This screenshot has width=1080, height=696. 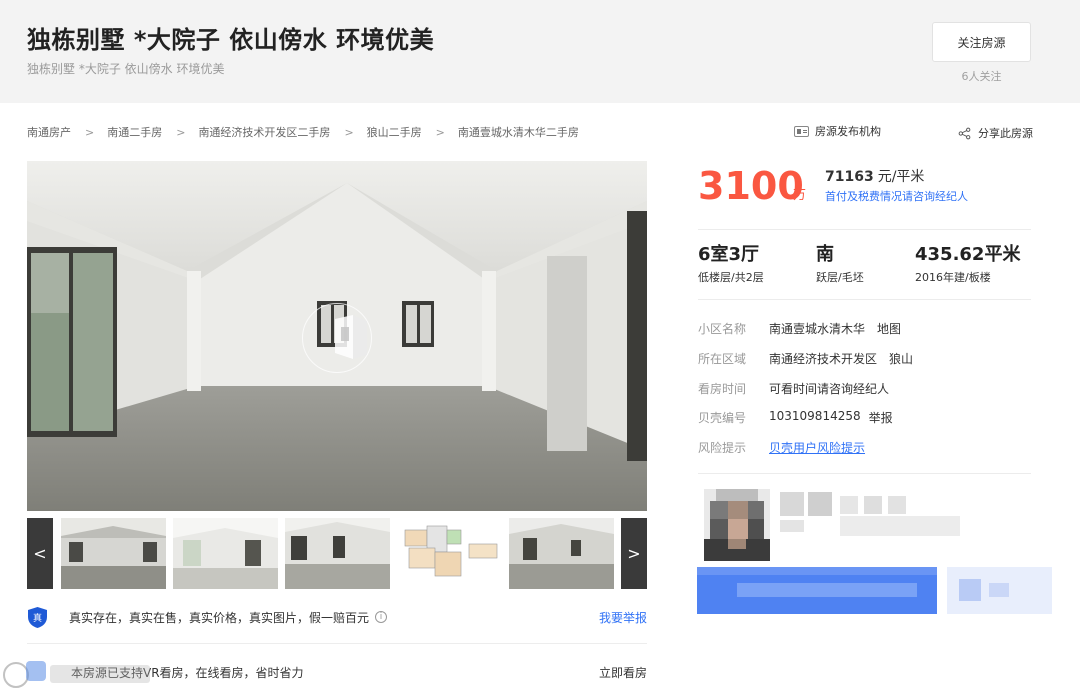 What do you see at coordinates (722, 329) in the screenshot?
I see `detail-label: 小区名称` at bounding box center [722, 329].